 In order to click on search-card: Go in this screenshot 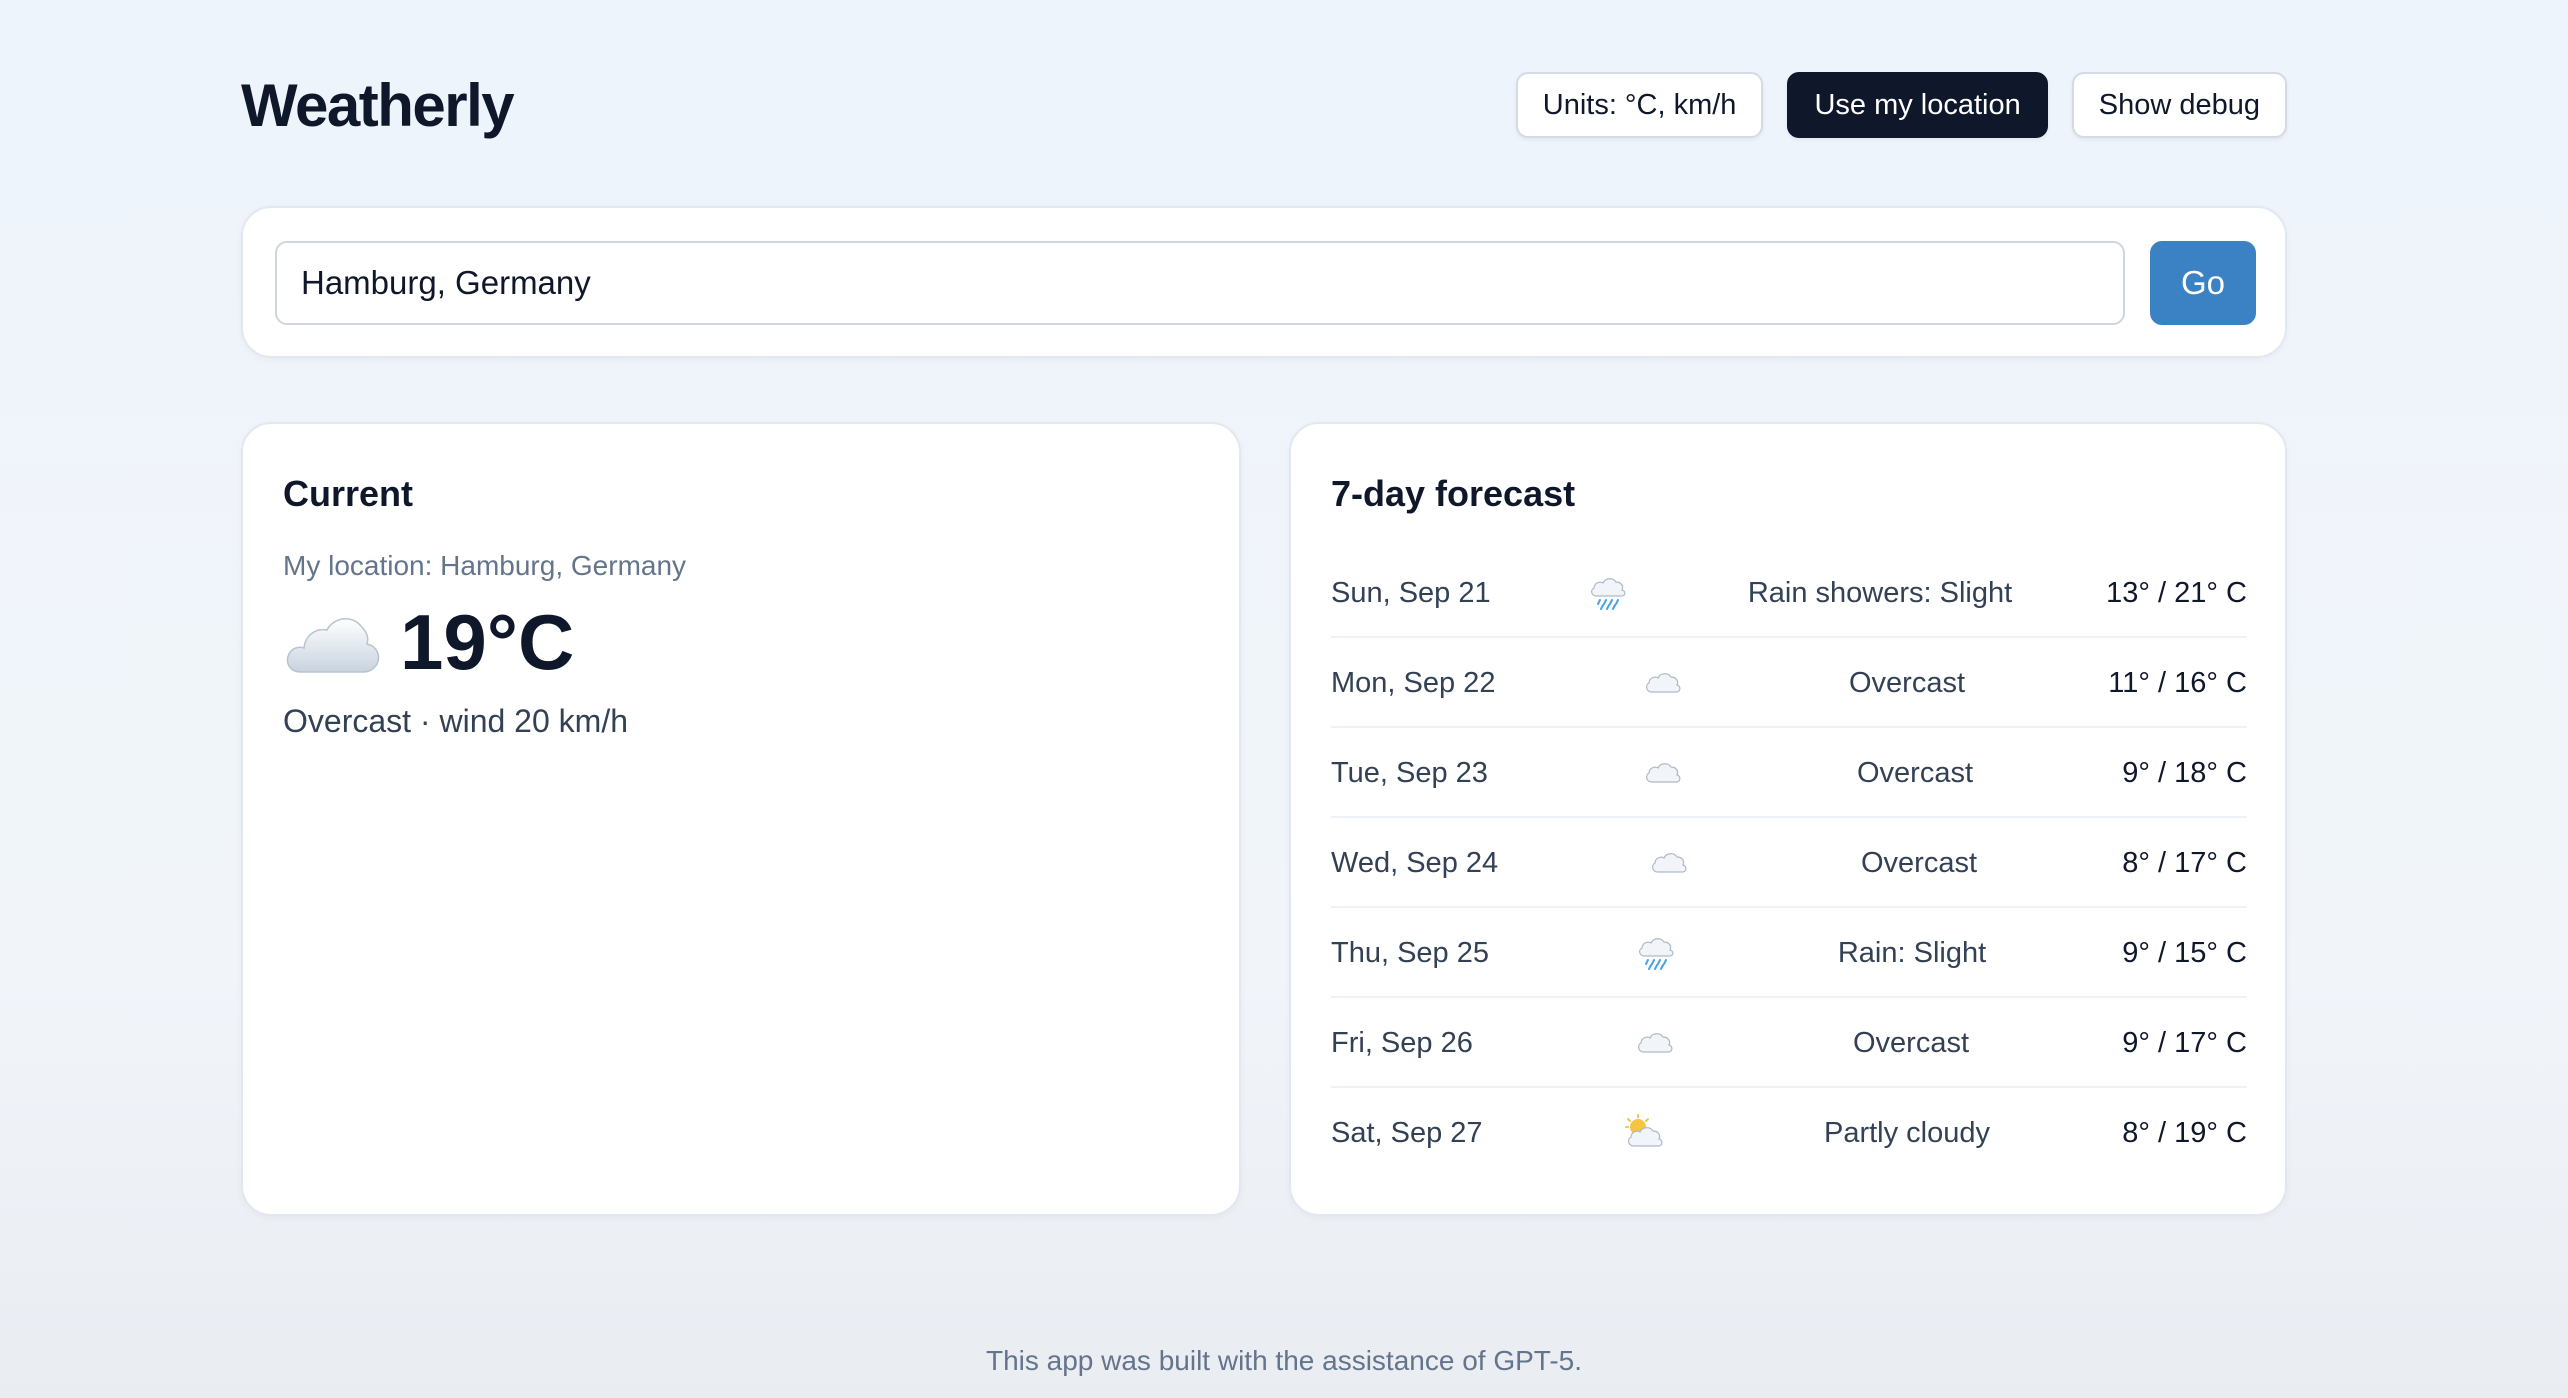, I will do `click(1264, 282)`.